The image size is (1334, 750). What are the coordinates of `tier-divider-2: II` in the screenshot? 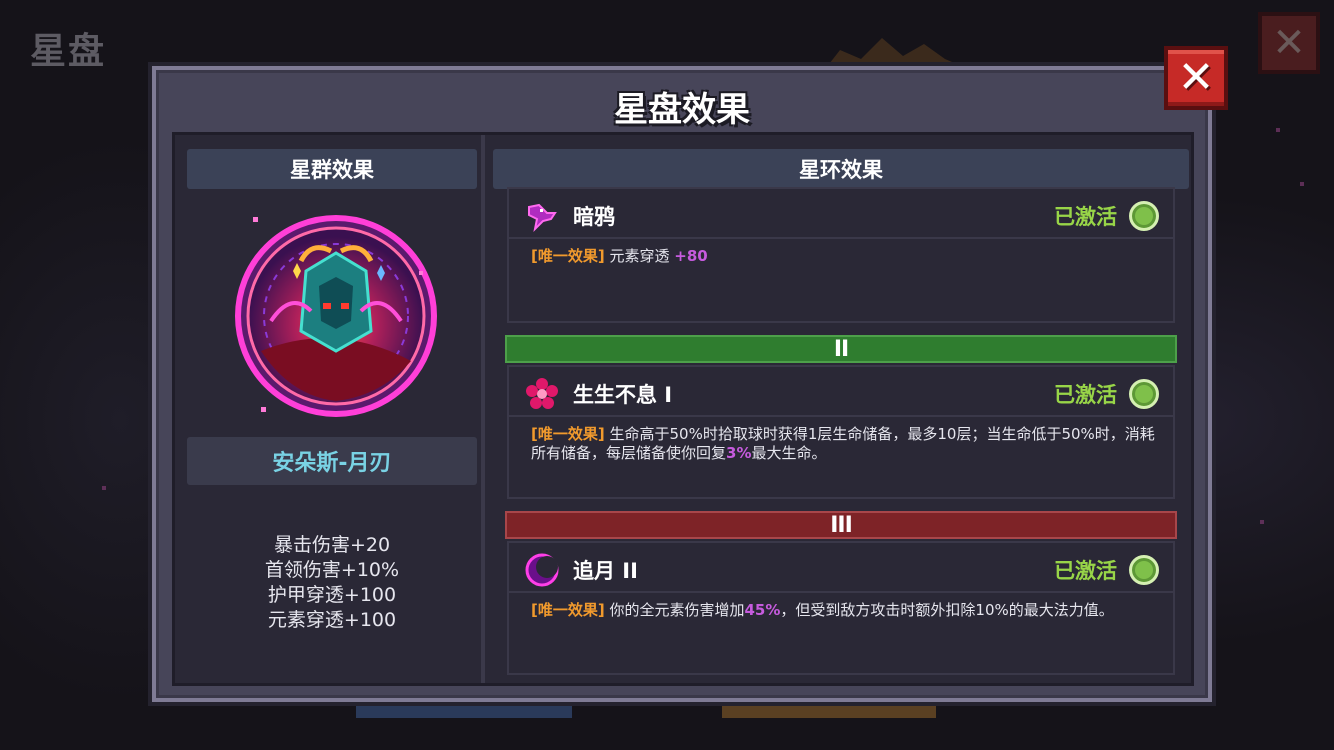 It's located at (841, 349).